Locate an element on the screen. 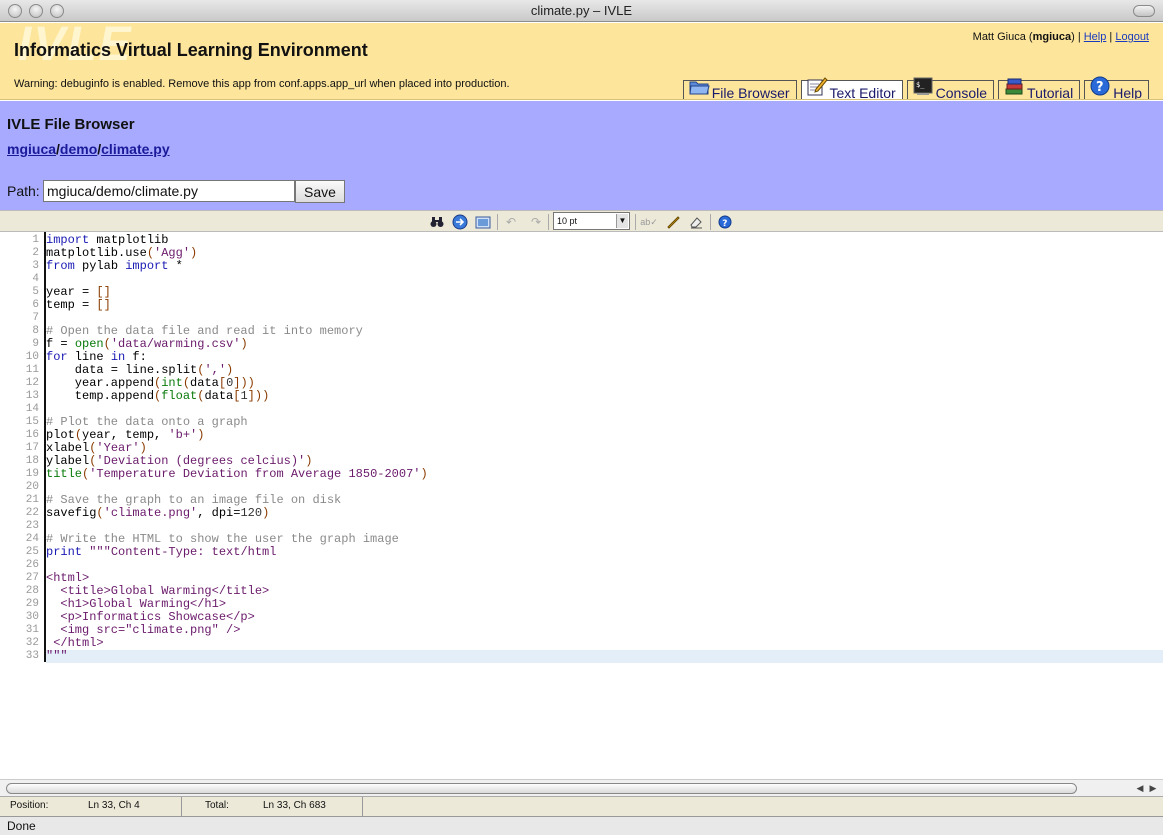  code-line: savefig('climate.png', dpi=120) is located at coordinates (604, 513).